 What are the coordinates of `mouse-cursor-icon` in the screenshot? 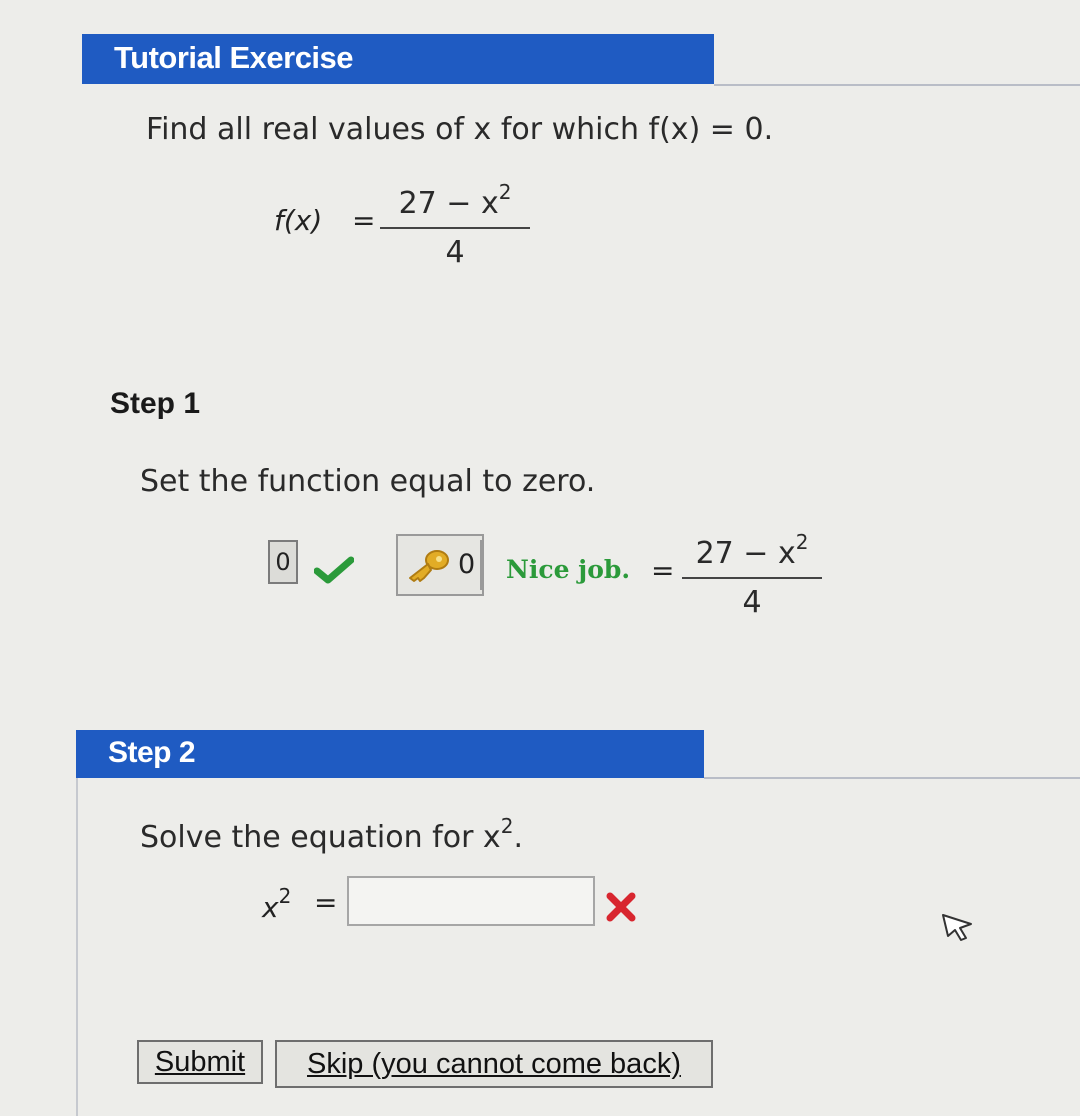 It's located at (957, 929).